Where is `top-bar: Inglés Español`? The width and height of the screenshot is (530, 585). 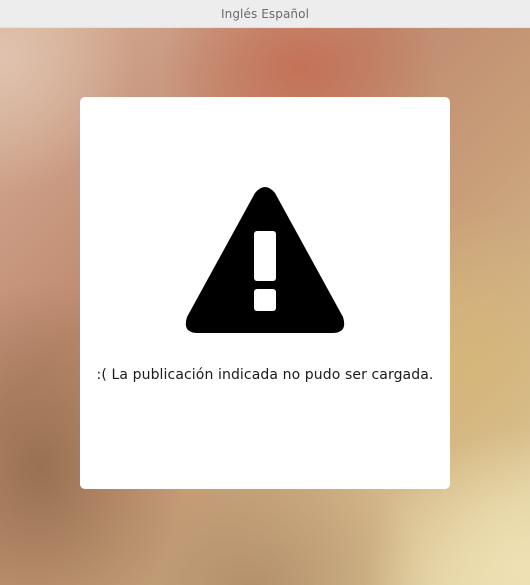
top-bar: Inglés Español is located at coordinates (265, 14).